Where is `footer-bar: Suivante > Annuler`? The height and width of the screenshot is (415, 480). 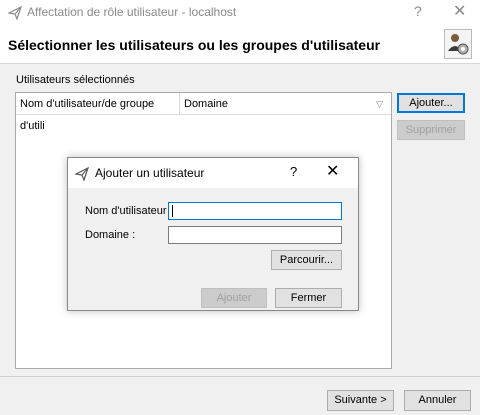 footer-bar: Suivante > Annuler is located at coordinates (240, 395).